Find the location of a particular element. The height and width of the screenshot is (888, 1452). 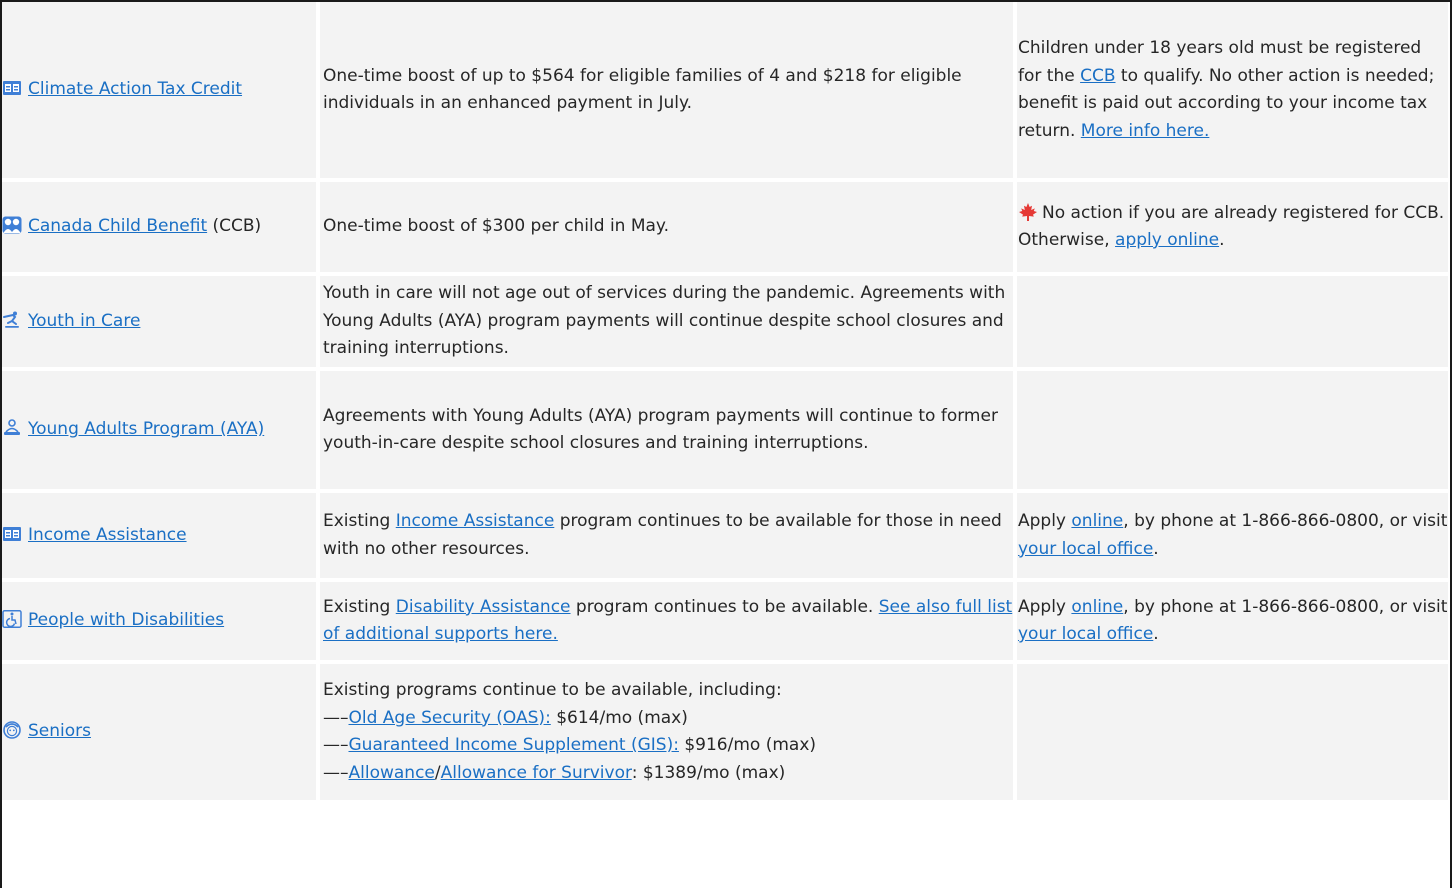

people-with-disabilities-link: People with Disabilities is located at coordinates (113, 620).